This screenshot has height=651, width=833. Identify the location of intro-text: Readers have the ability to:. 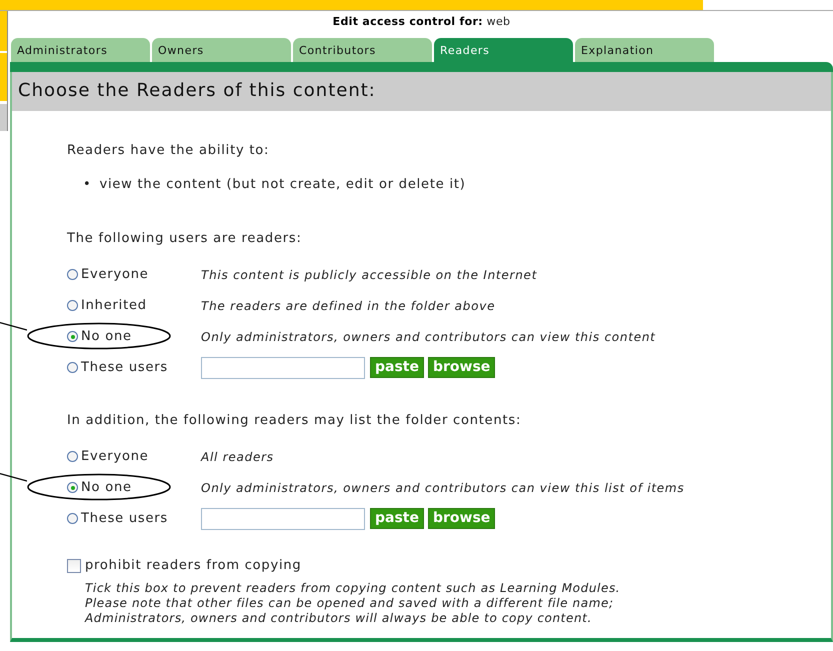
(168, 151).